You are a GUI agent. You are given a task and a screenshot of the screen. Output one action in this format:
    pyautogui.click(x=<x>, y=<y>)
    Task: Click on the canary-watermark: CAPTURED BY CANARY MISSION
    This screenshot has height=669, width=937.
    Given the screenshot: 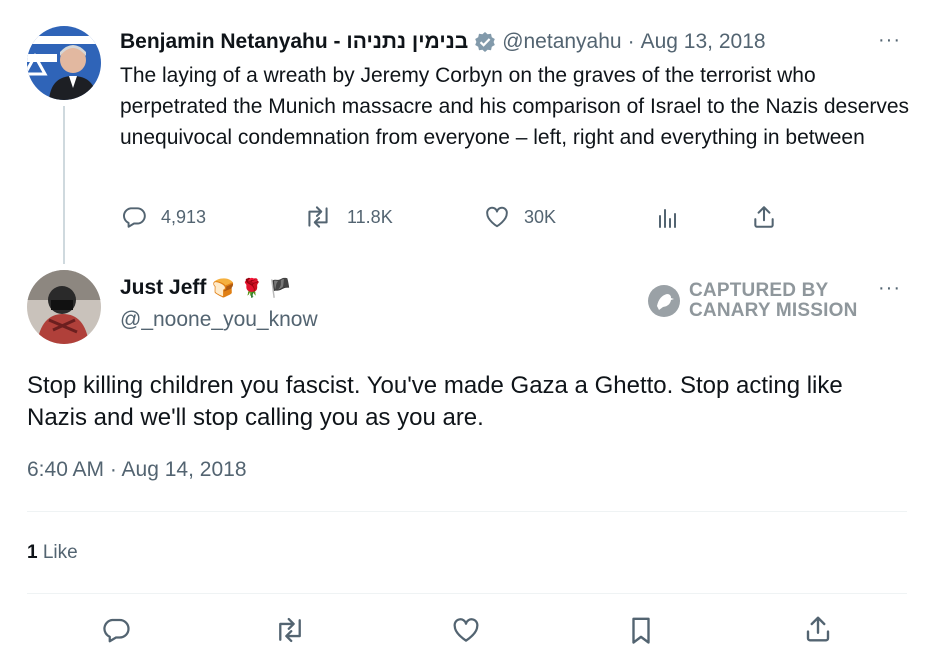 What is the action you would take?
    pyautogui.click(x=752, y=301)
    